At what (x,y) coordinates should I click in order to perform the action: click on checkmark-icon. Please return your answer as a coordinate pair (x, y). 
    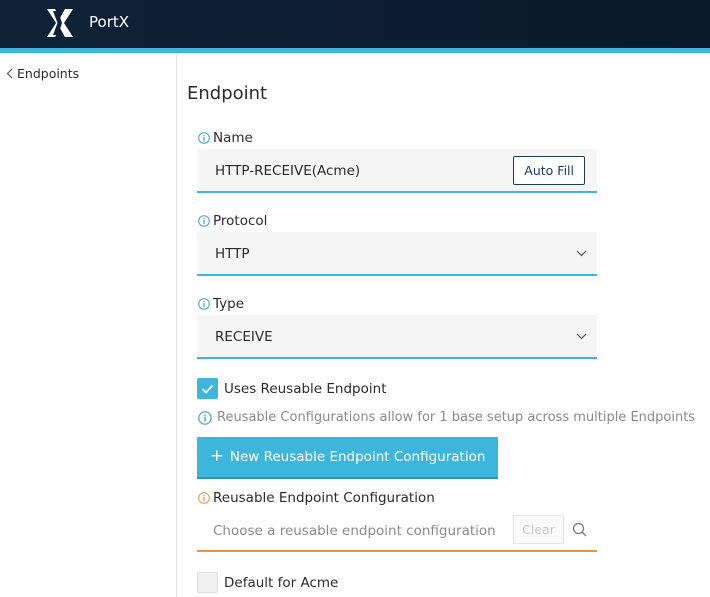
    Looking at the image, I should click on (207, 389).